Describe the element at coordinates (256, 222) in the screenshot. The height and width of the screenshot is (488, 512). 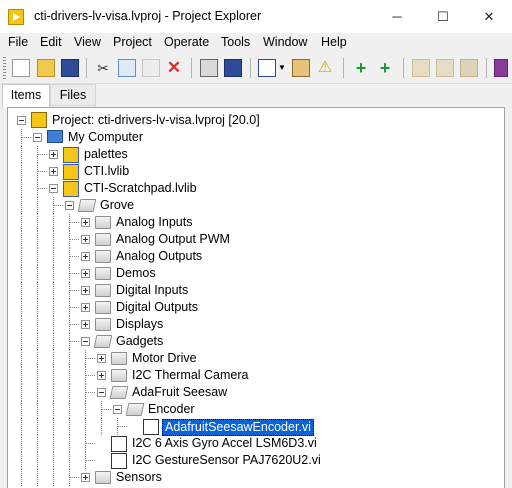
I see `tree-row: Analog Inputs` at that location.